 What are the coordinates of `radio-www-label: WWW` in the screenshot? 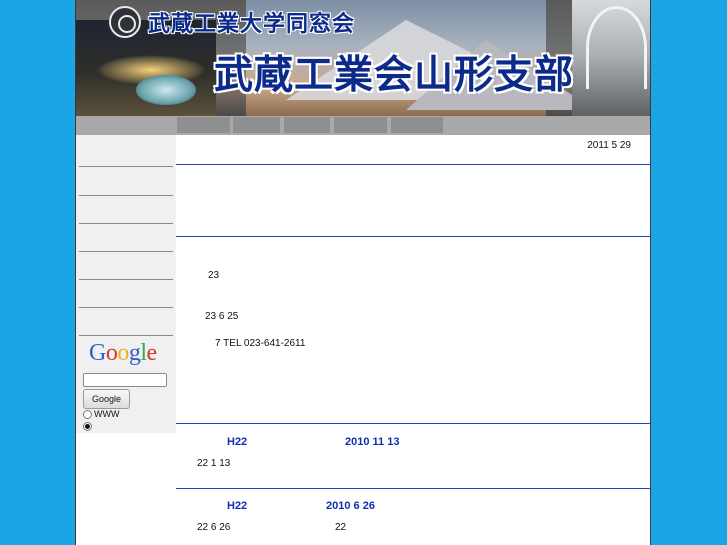 It's located at (107, 414).